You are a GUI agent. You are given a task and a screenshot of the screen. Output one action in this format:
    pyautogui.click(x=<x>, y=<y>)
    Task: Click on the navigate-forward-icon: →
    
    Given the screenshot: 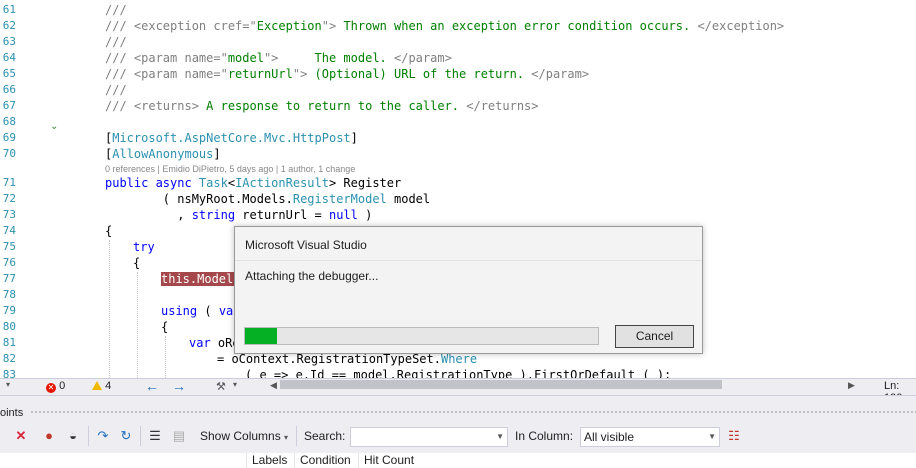 What is the action you would take?
    pyautogui.click(x=179, y=386)
    